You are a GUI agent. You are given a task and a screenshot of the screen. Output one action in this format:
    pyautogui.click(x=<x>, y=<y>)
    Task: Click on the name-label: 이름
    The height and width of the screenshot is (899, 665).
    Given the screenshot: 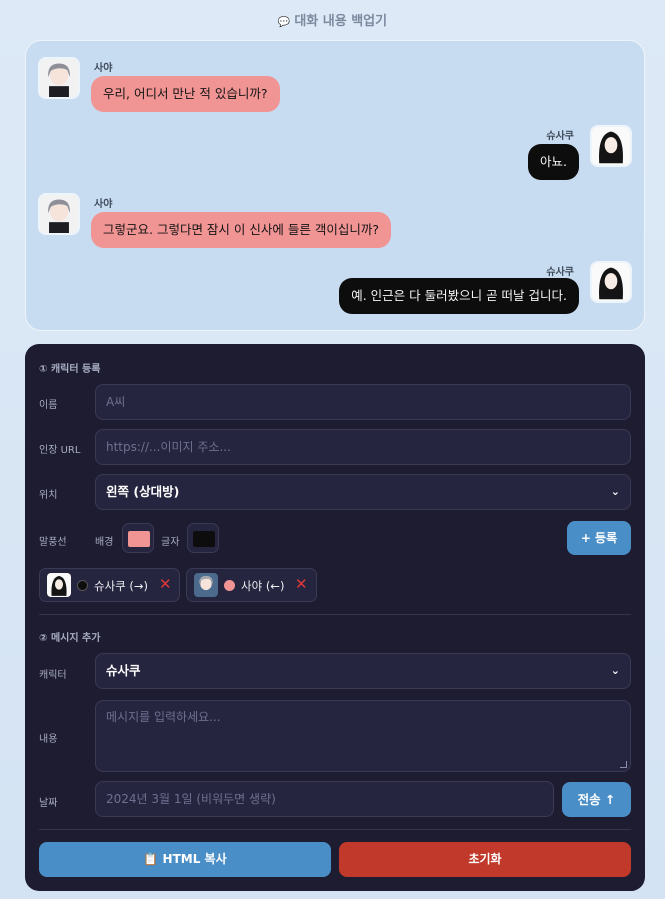 What is the action you would take?
    pyautogui.click(x=48, y=405)
    